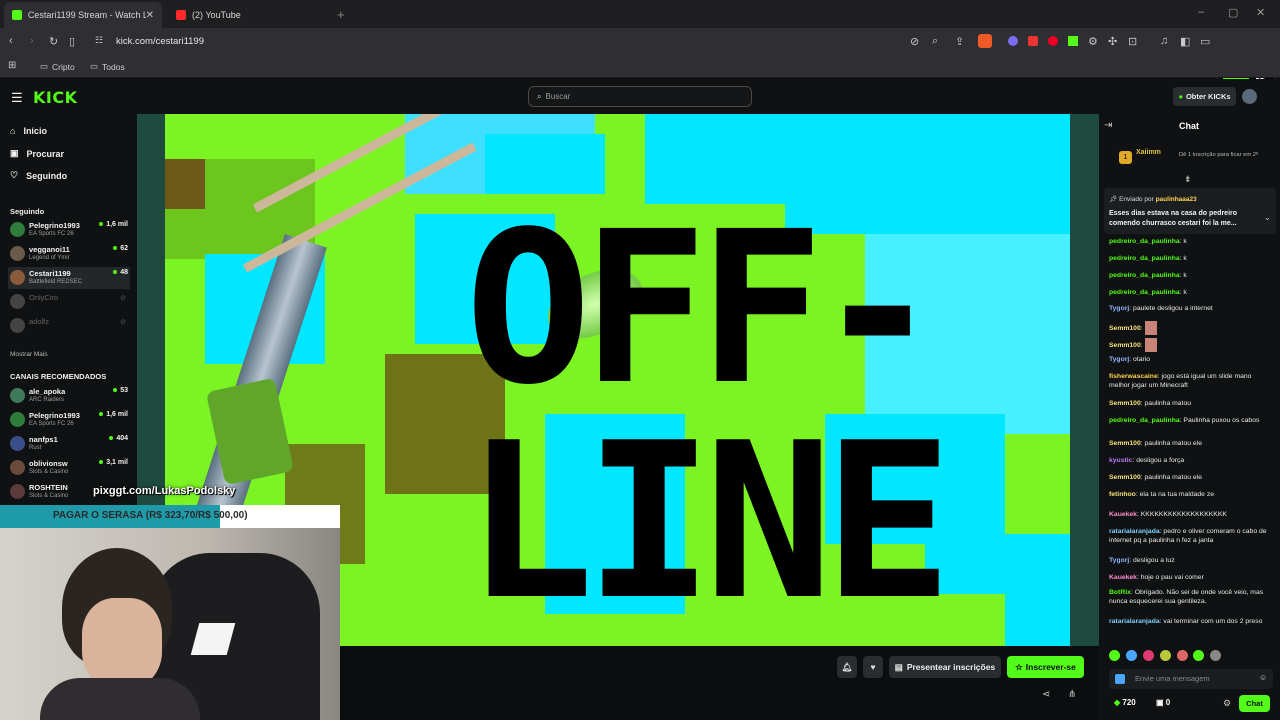 Image resolution: width=1280 pixels, height=720 pixels. Describe the element at coordinates (12, 65) in the screenshot. I see `apps-grid-icon: ⊞` at that location.